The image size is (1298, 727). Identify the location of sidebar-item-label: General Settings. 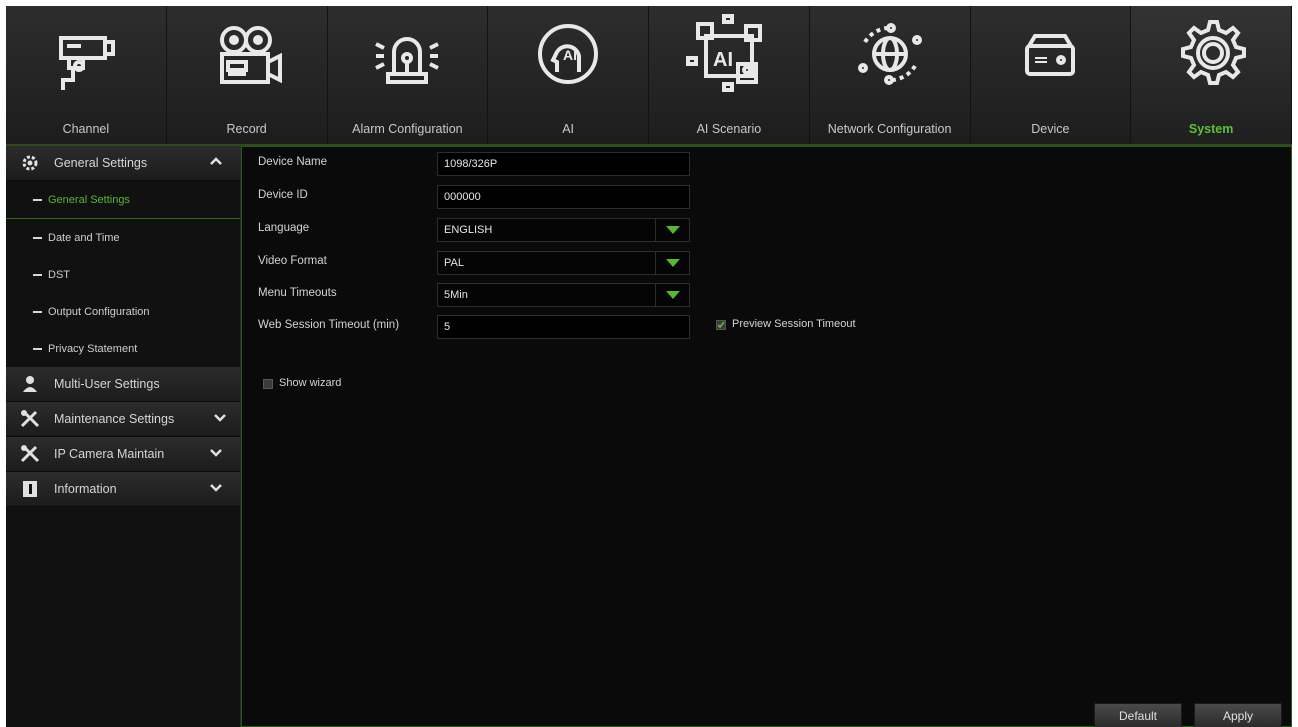
(89, 199).